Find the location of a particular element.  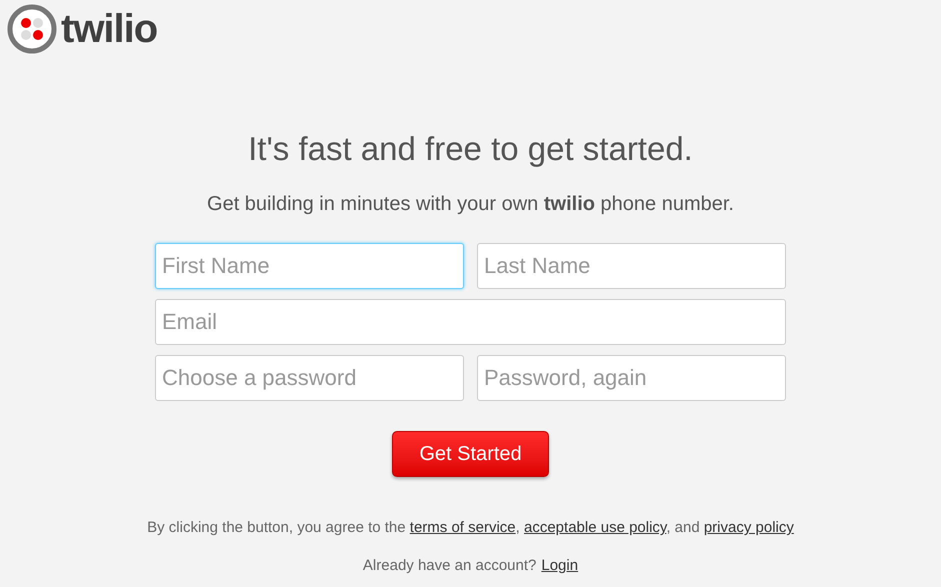

input-field: First Name is located at coordinates (309, 266).